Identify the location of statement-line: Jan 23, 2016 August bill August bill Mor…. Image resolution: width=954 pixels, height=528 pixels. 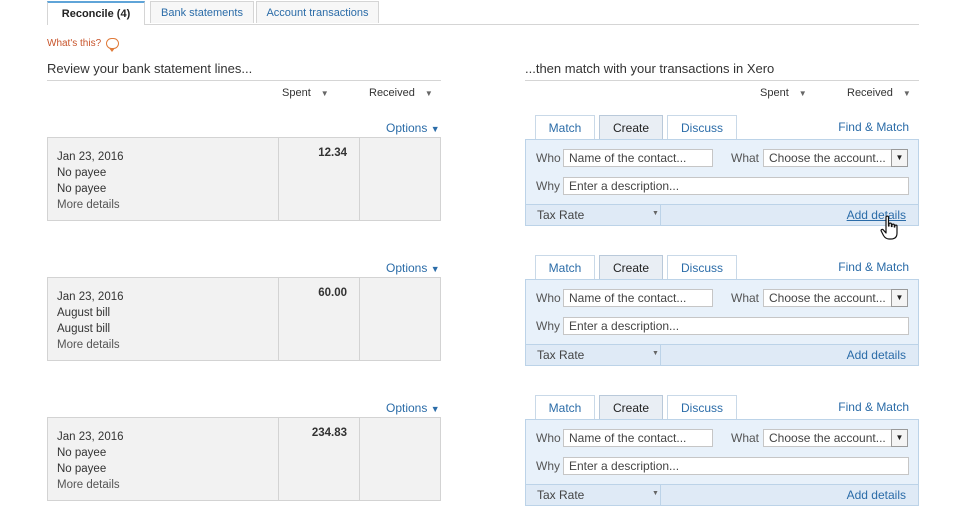
(244, 319).